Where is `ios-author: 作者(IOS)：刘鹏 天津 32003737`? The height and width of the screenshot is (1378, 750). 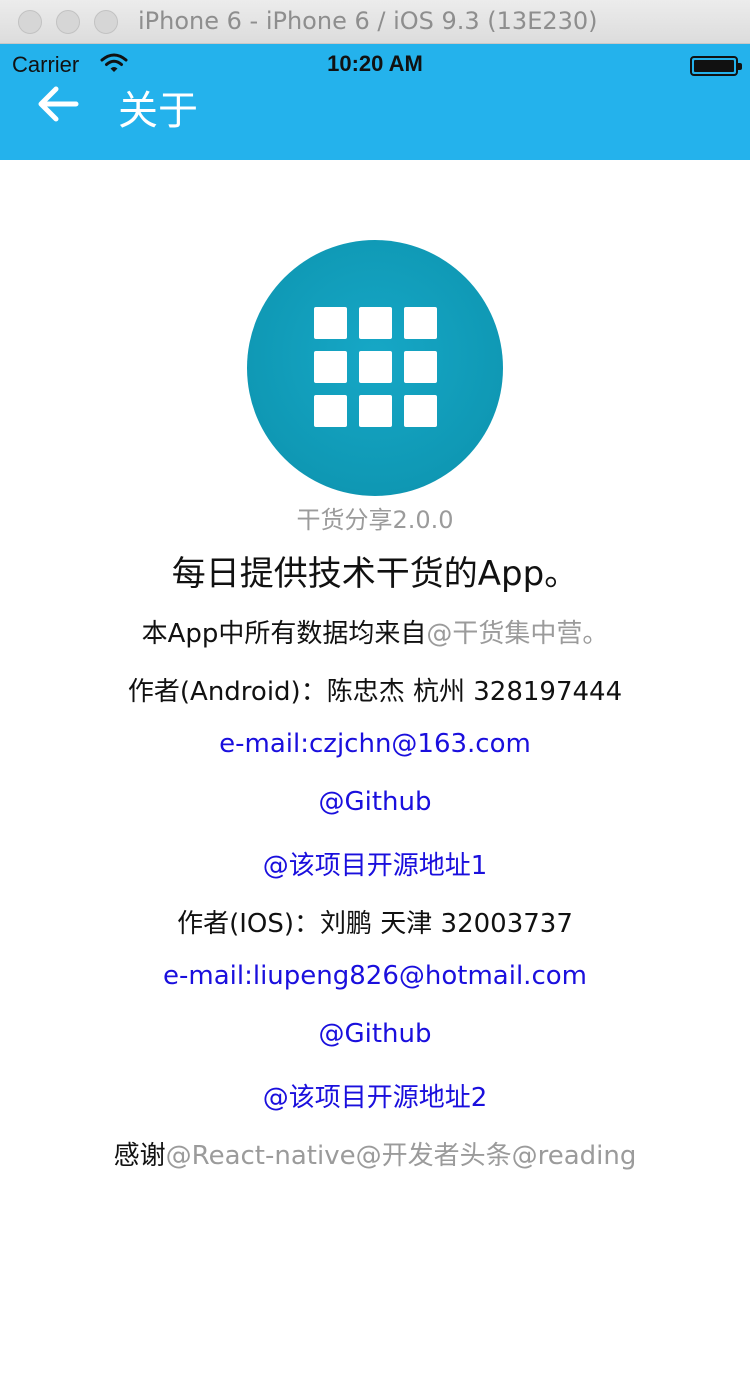
ios-author: 作者(IOS)：刘鹏 天津 32003737 is located at coordinates (375, 924).